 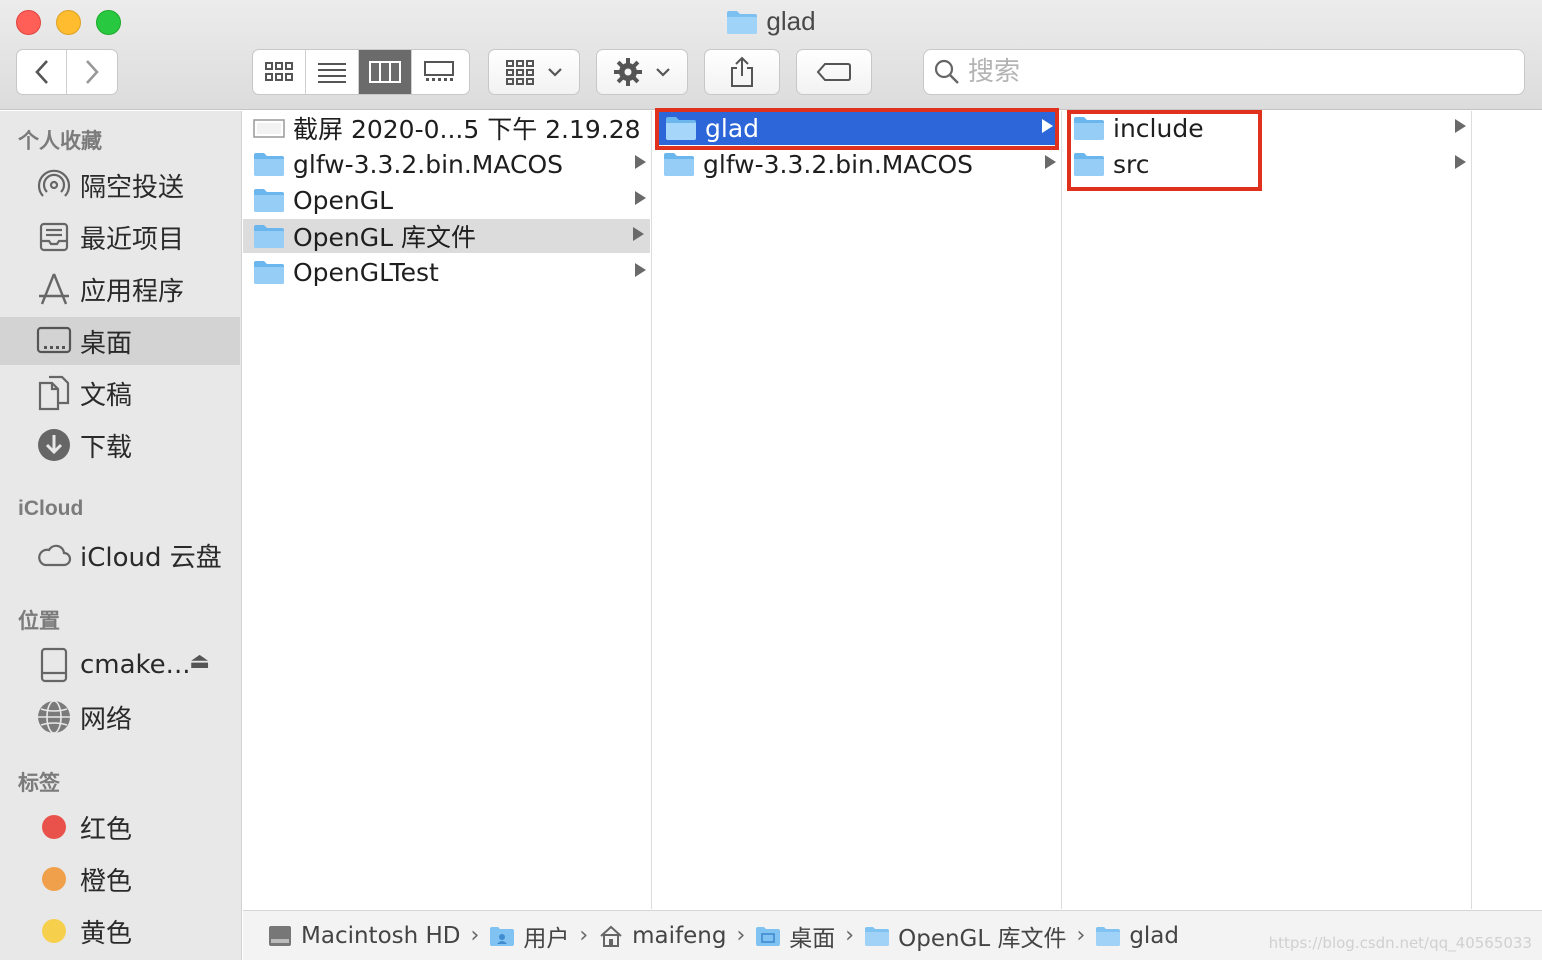 I want to click on cloud-icon, so click(x=54, y=555).